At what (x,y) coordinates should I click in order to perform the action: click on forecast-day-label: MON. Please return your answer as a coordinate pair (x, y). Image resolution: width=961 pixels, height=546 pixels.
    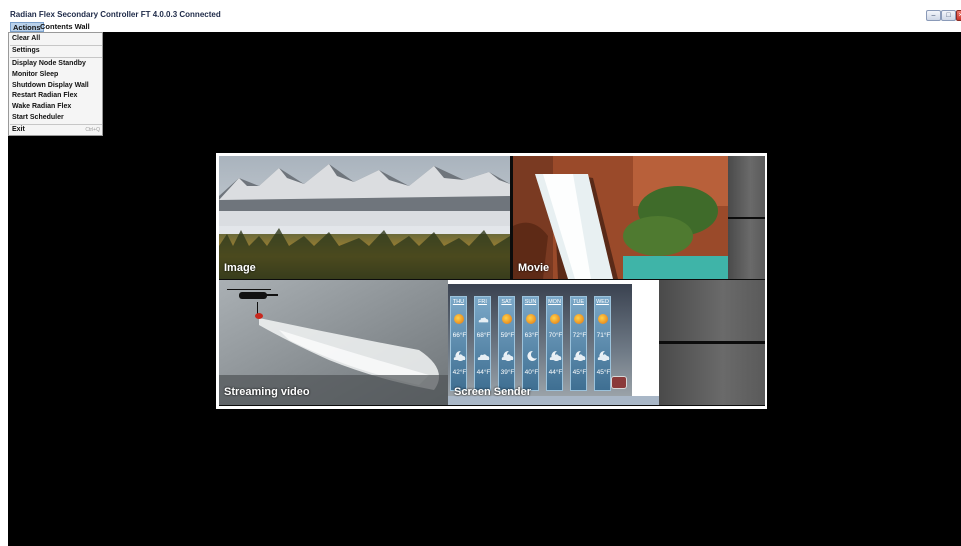
    Looking at the image, I should click on (554, 302).